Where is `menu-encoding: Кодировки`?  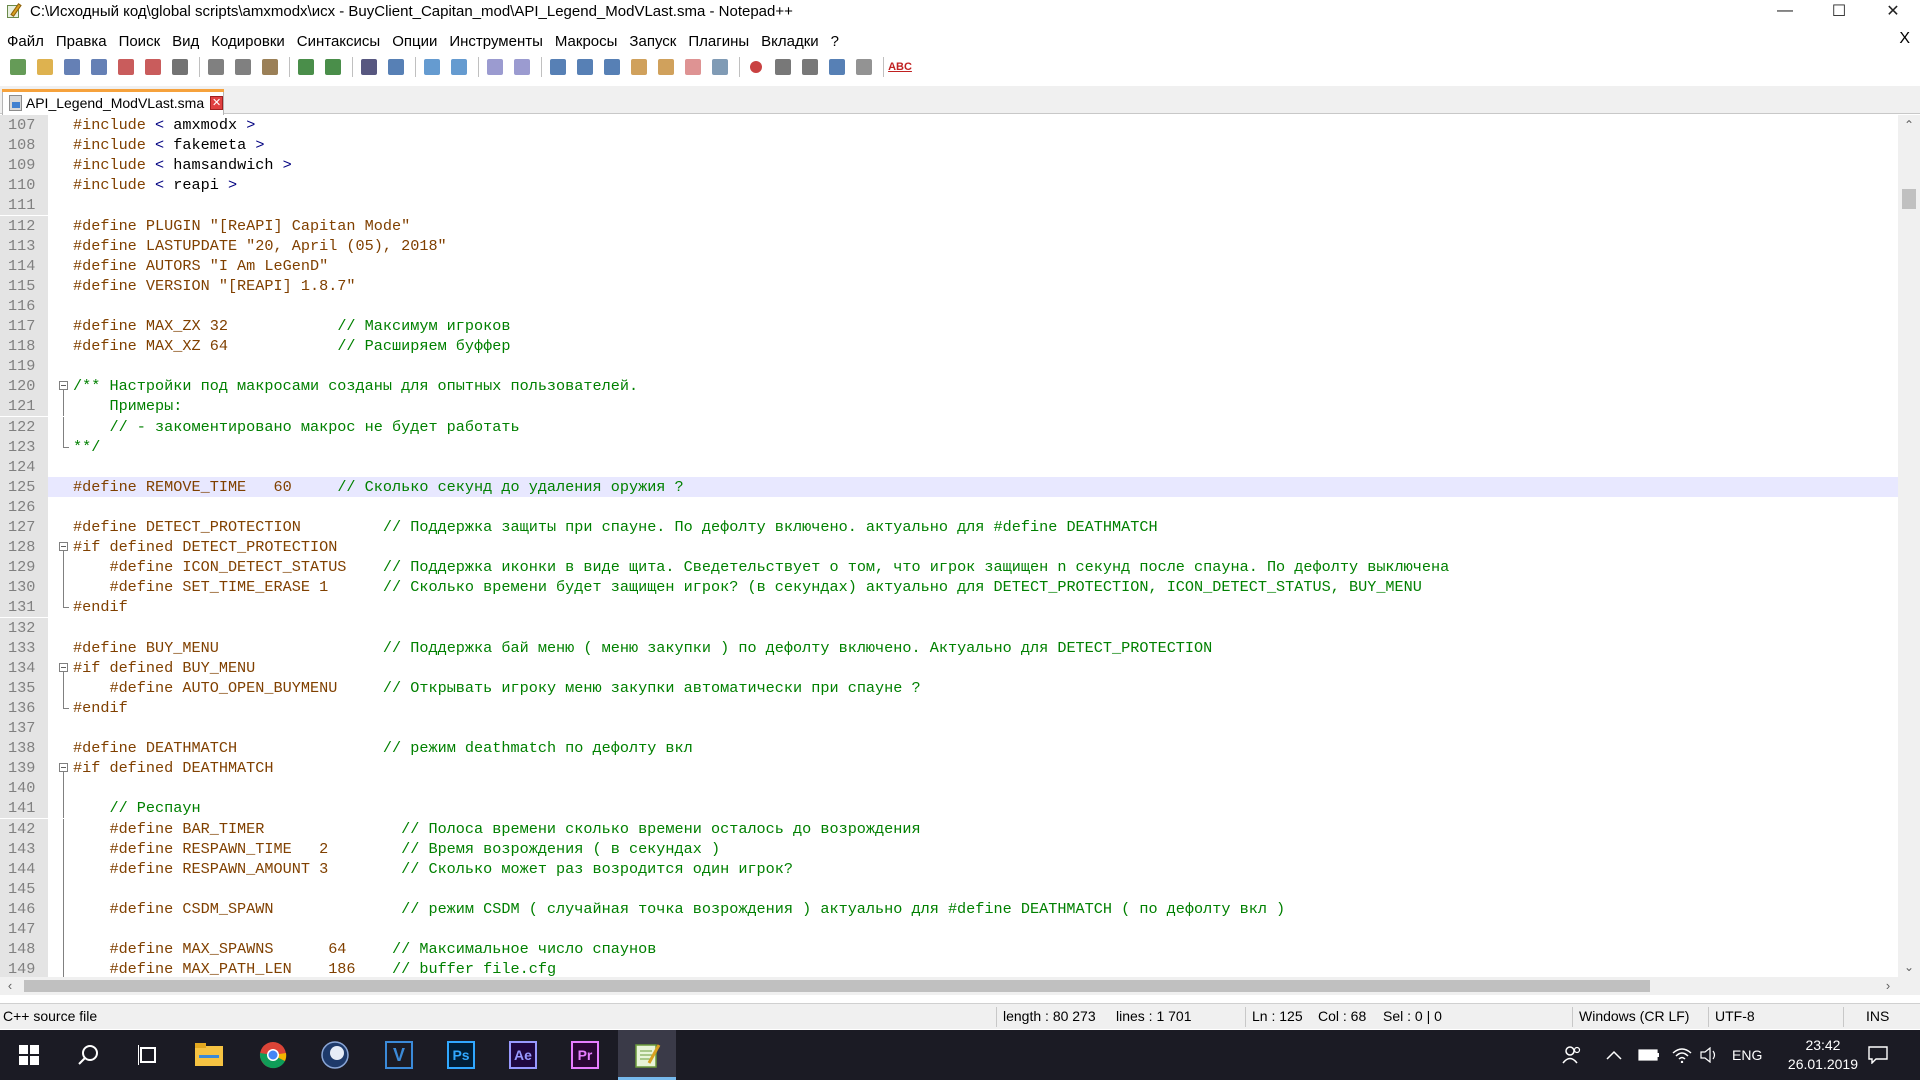 menu-encoding: Кодировки is located at coordinates (247, 41).